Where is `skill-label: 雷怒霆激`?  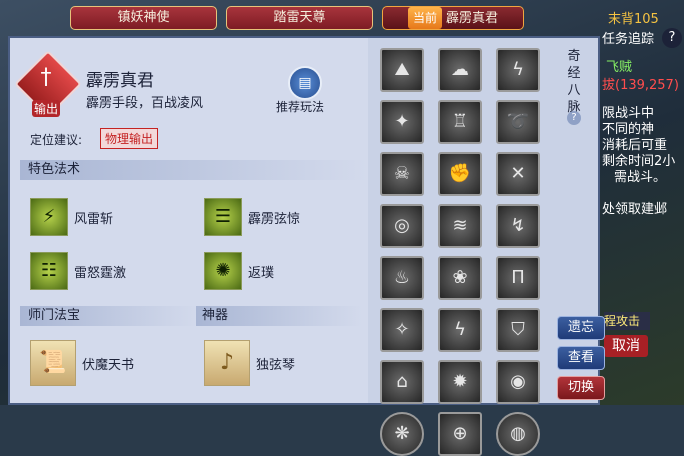 skill-label: 雷怒霆激 is located at coordinates (100, 273).